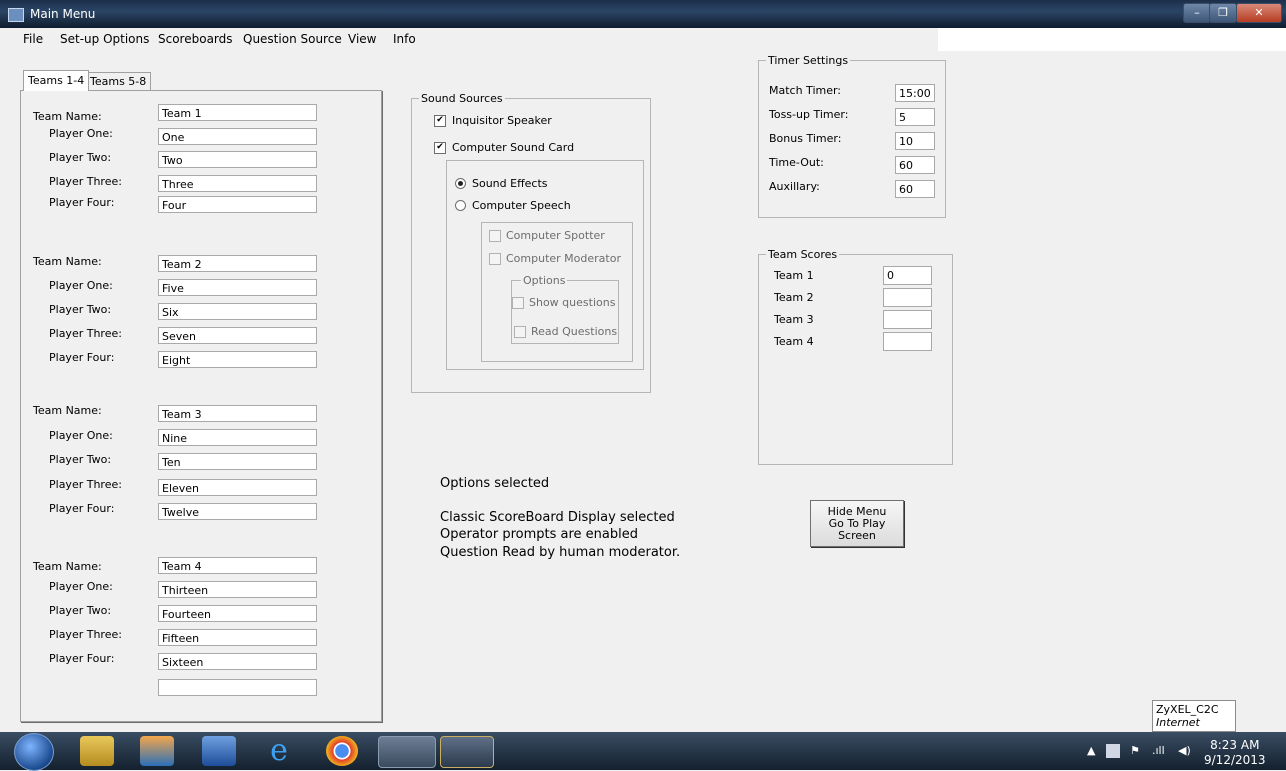  Describe the element at coordinates (794, 297) in the screenshot. I see `score-team2-label: Team 2` at that location.